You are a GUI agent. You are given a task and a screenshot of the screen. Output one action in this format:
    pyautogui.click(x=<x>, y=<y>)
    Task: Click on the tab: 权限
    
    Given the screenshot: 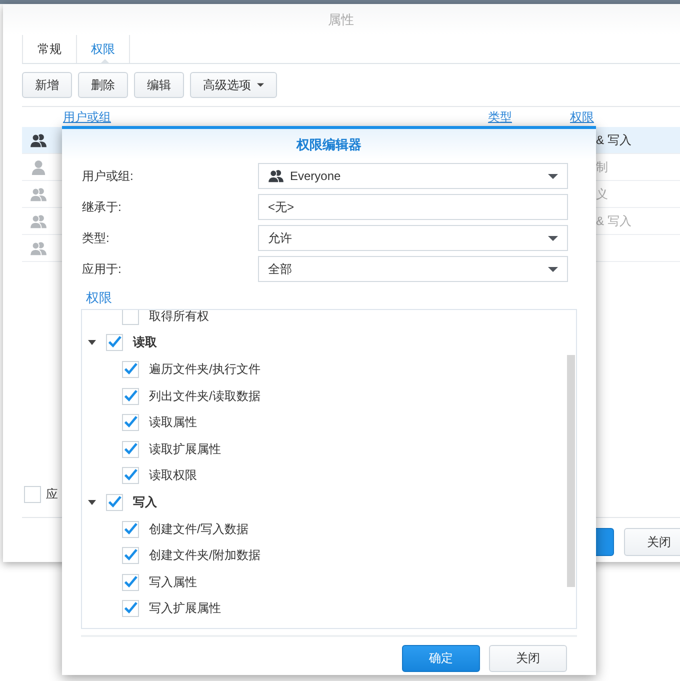 What is the action you would take?
    pyautogui.click(x=103, y=49)
    